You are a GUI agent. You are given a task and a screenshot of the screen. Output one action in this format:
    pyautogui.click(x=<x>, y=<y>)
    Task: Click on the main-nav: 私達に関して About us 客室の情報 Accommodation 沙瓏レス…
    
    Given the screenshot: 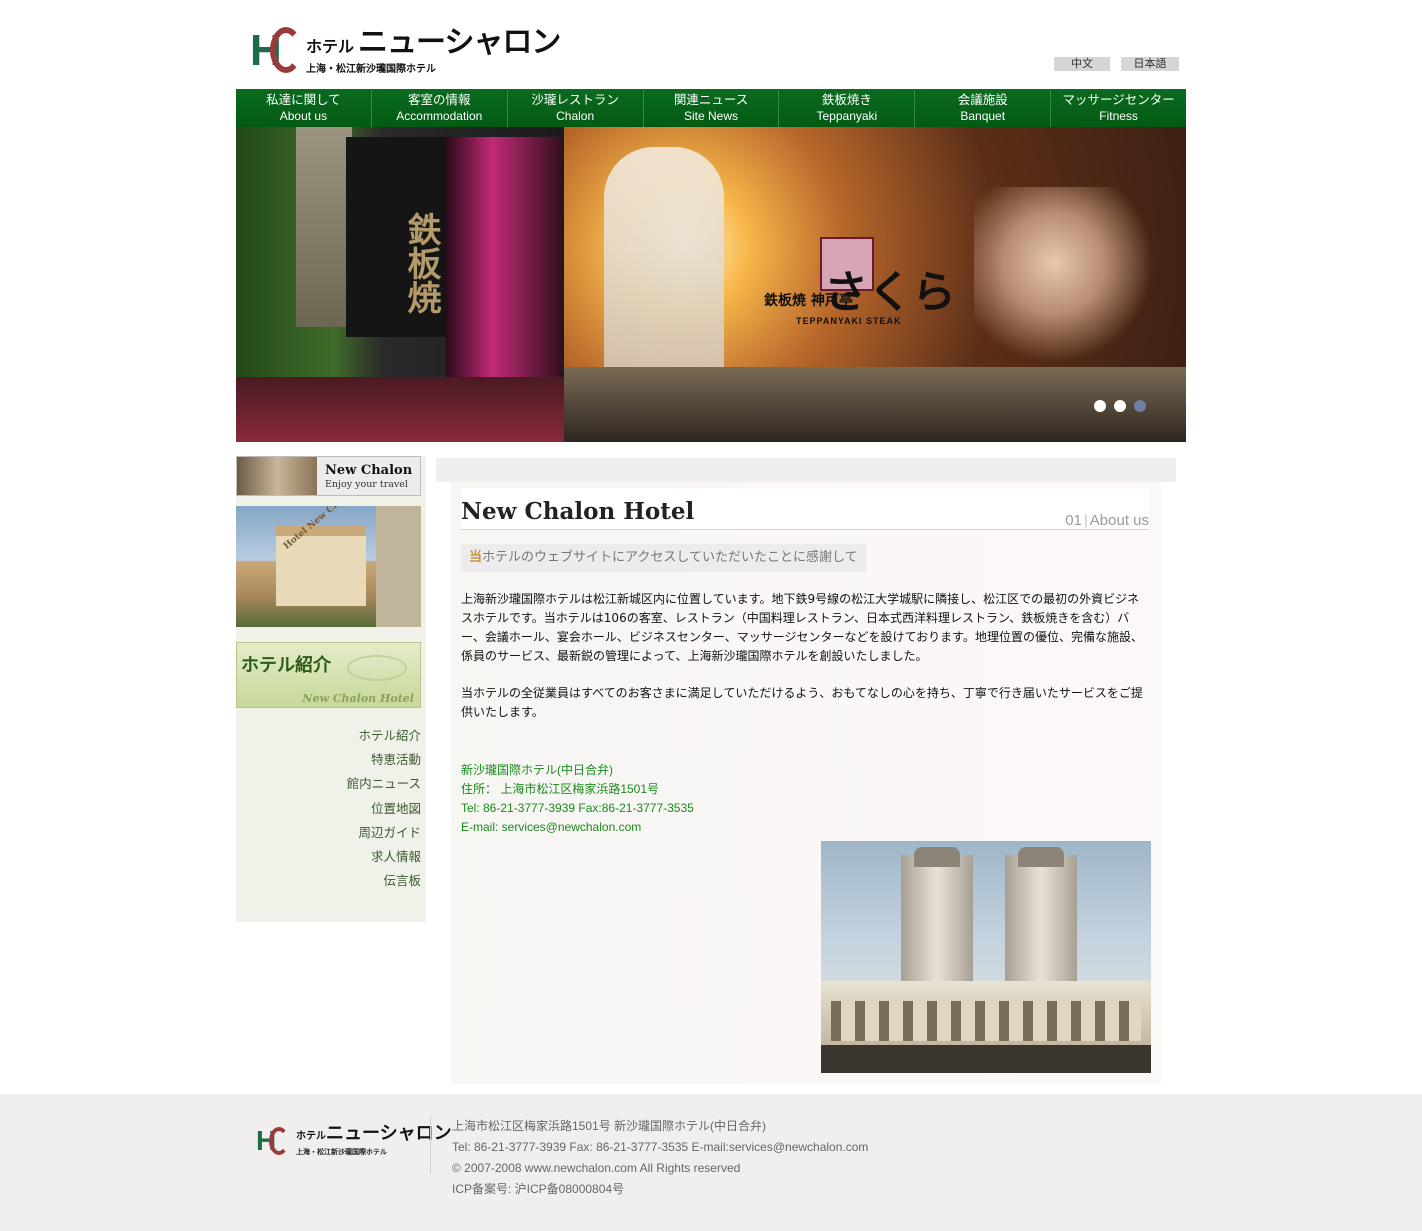 What is the action you would take?
    pyautogui.click(x=711, y=108)
    